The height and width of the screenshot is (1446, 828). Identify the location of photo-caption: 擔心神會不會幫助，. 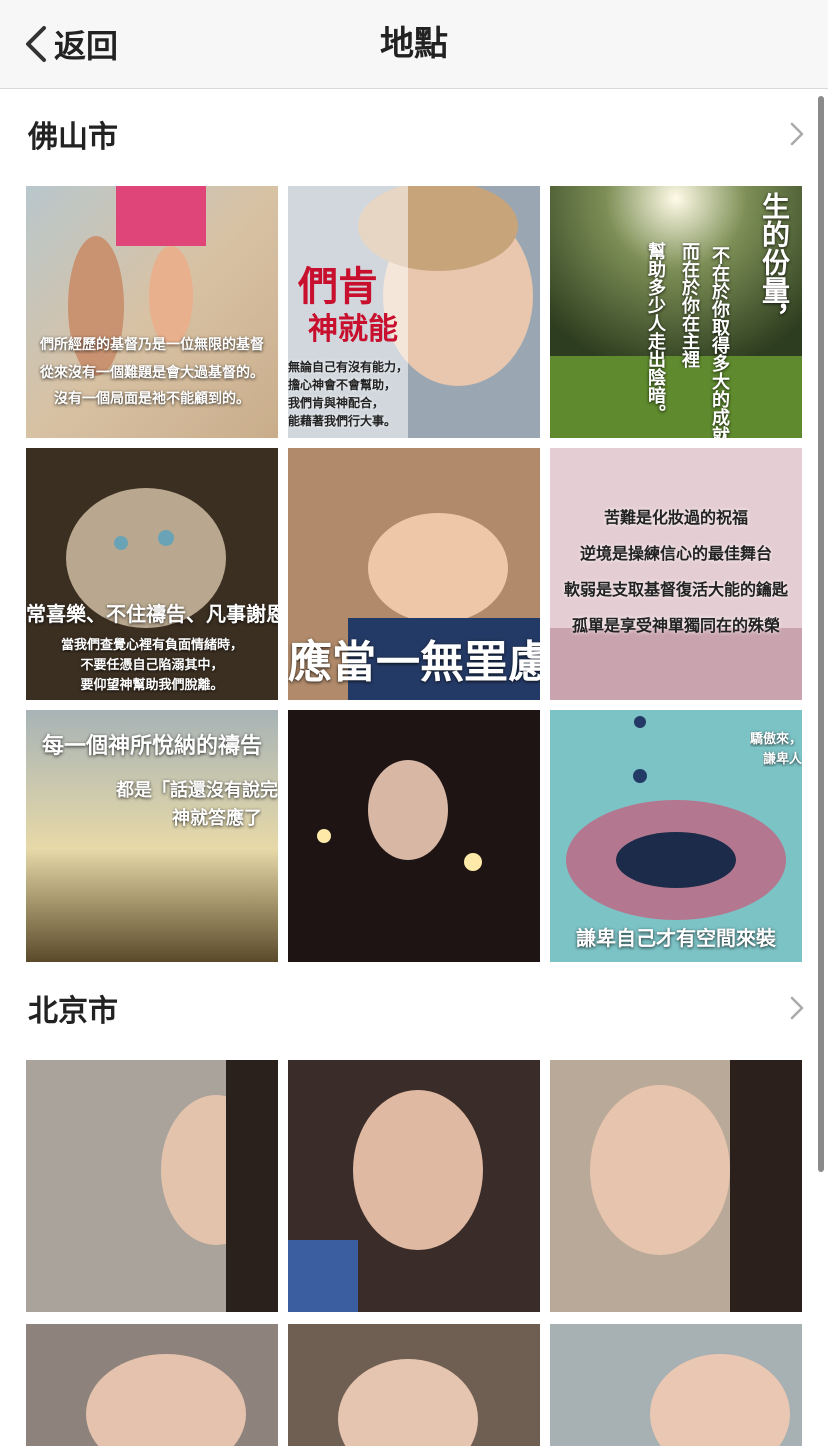
(342, 385).